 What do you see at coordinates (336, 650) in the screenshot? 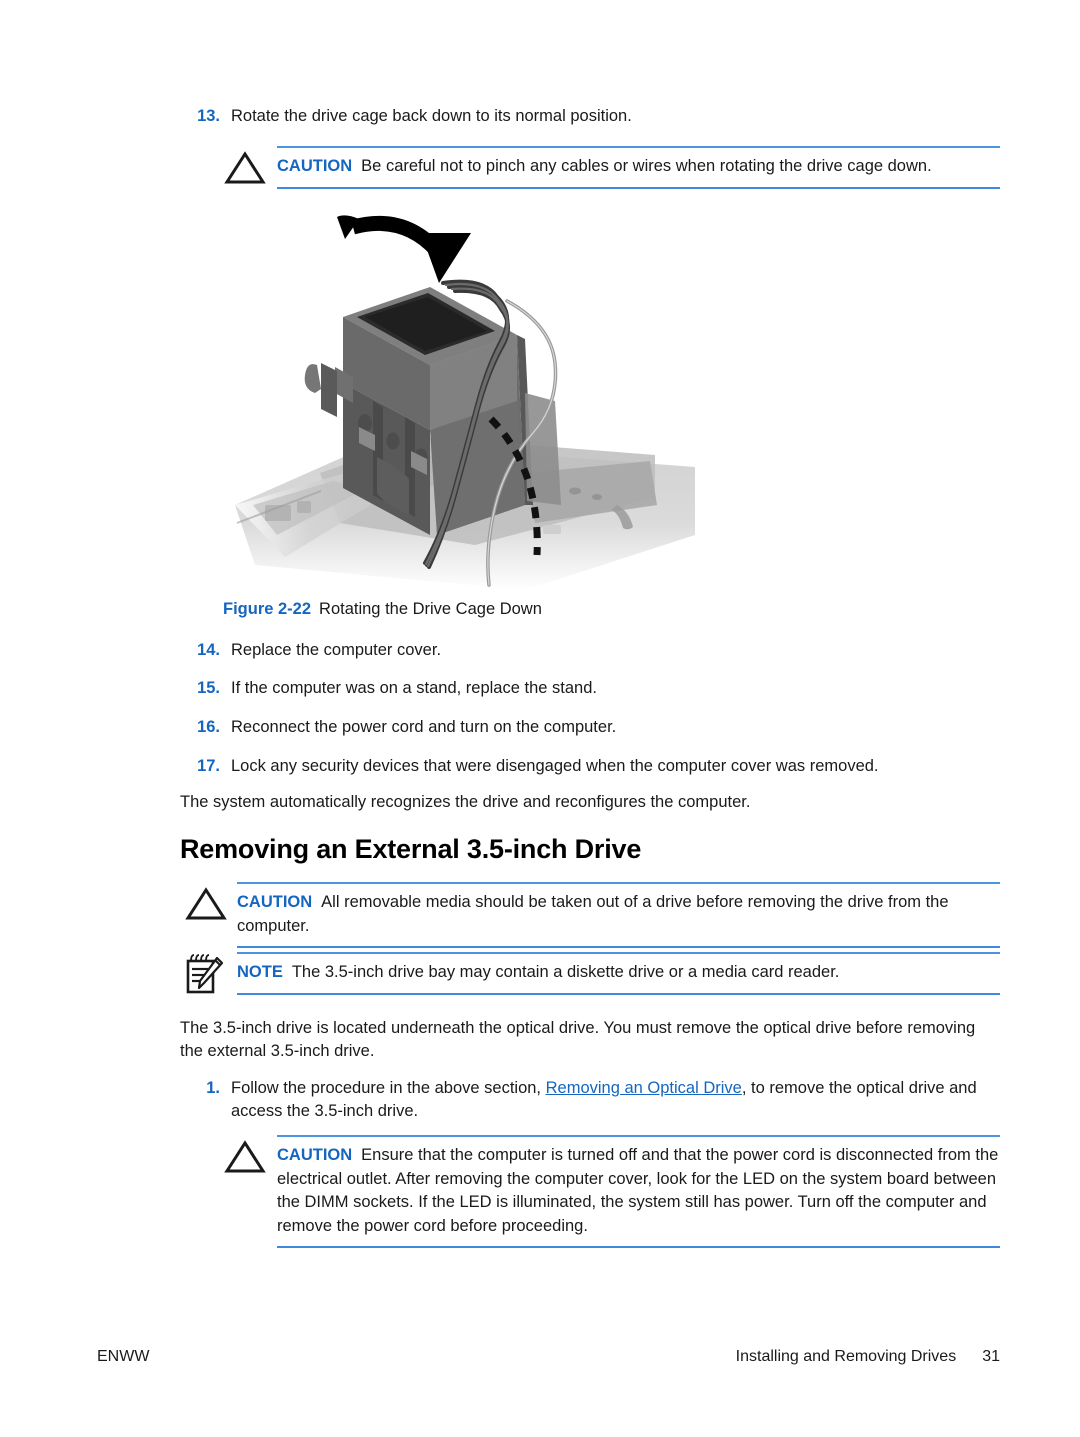
I see `list-item-text: Replace the computer cover.` at bounding box center [336, 650].